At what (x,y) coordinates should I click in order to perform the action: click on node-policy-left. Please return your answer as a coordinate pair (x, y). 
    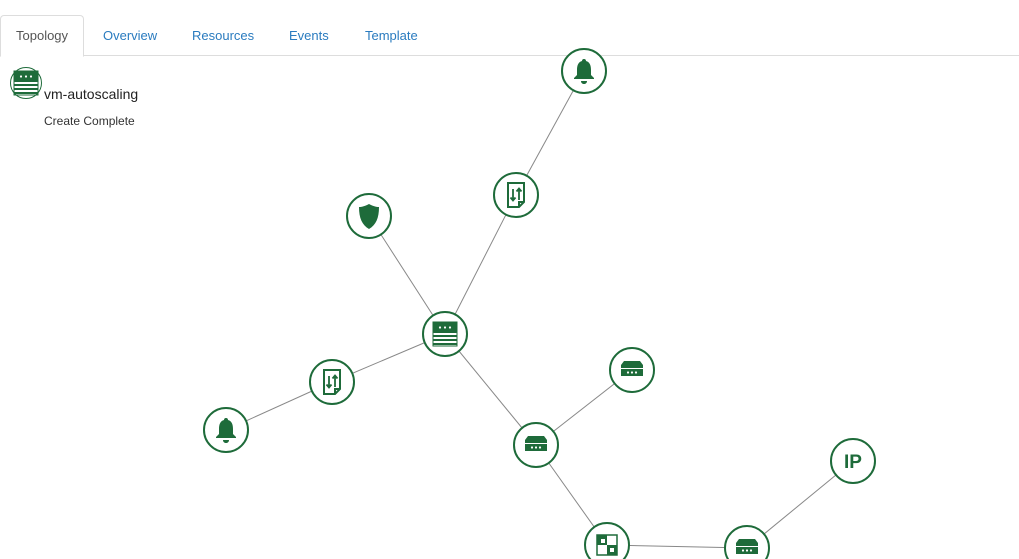
    Looking at the image, I should click on (332, 382).